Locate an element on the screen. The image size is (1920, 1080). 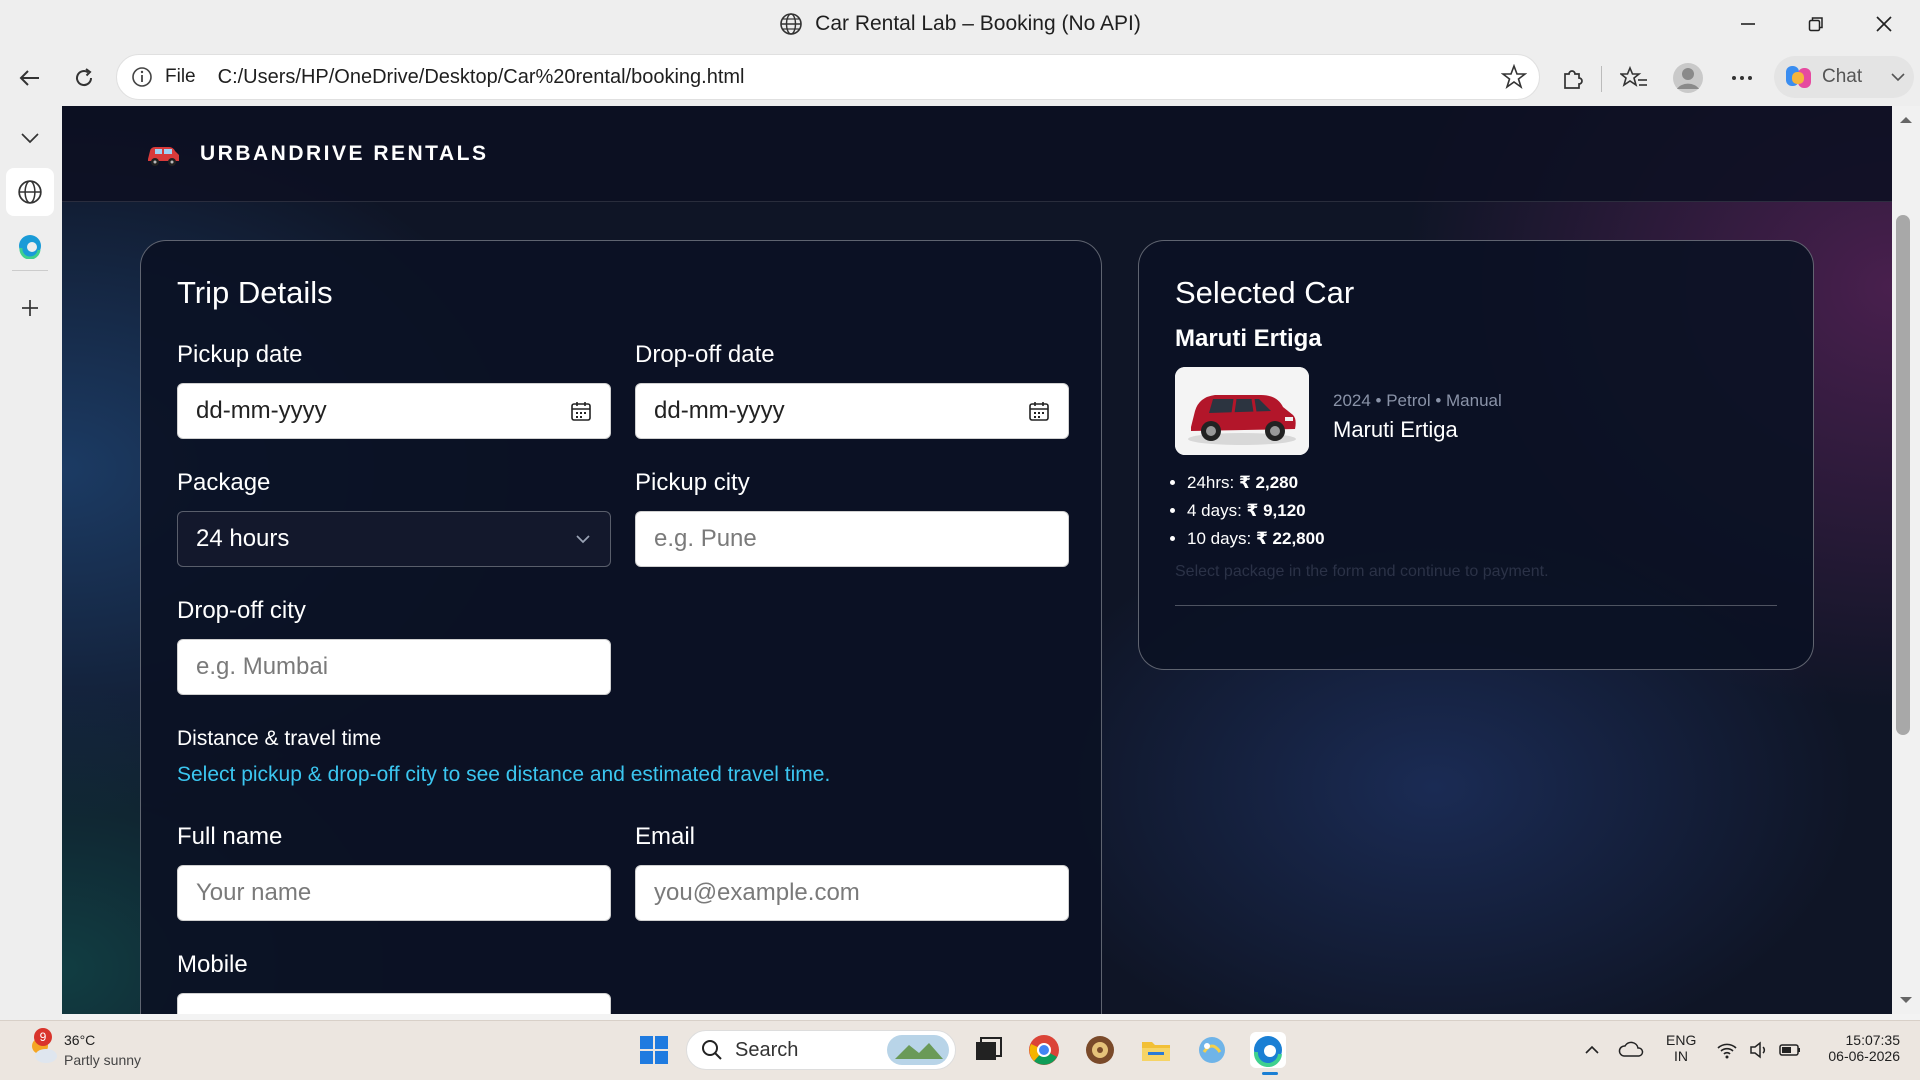
sidebar-collapse-button is located at coordinates (30, 138).